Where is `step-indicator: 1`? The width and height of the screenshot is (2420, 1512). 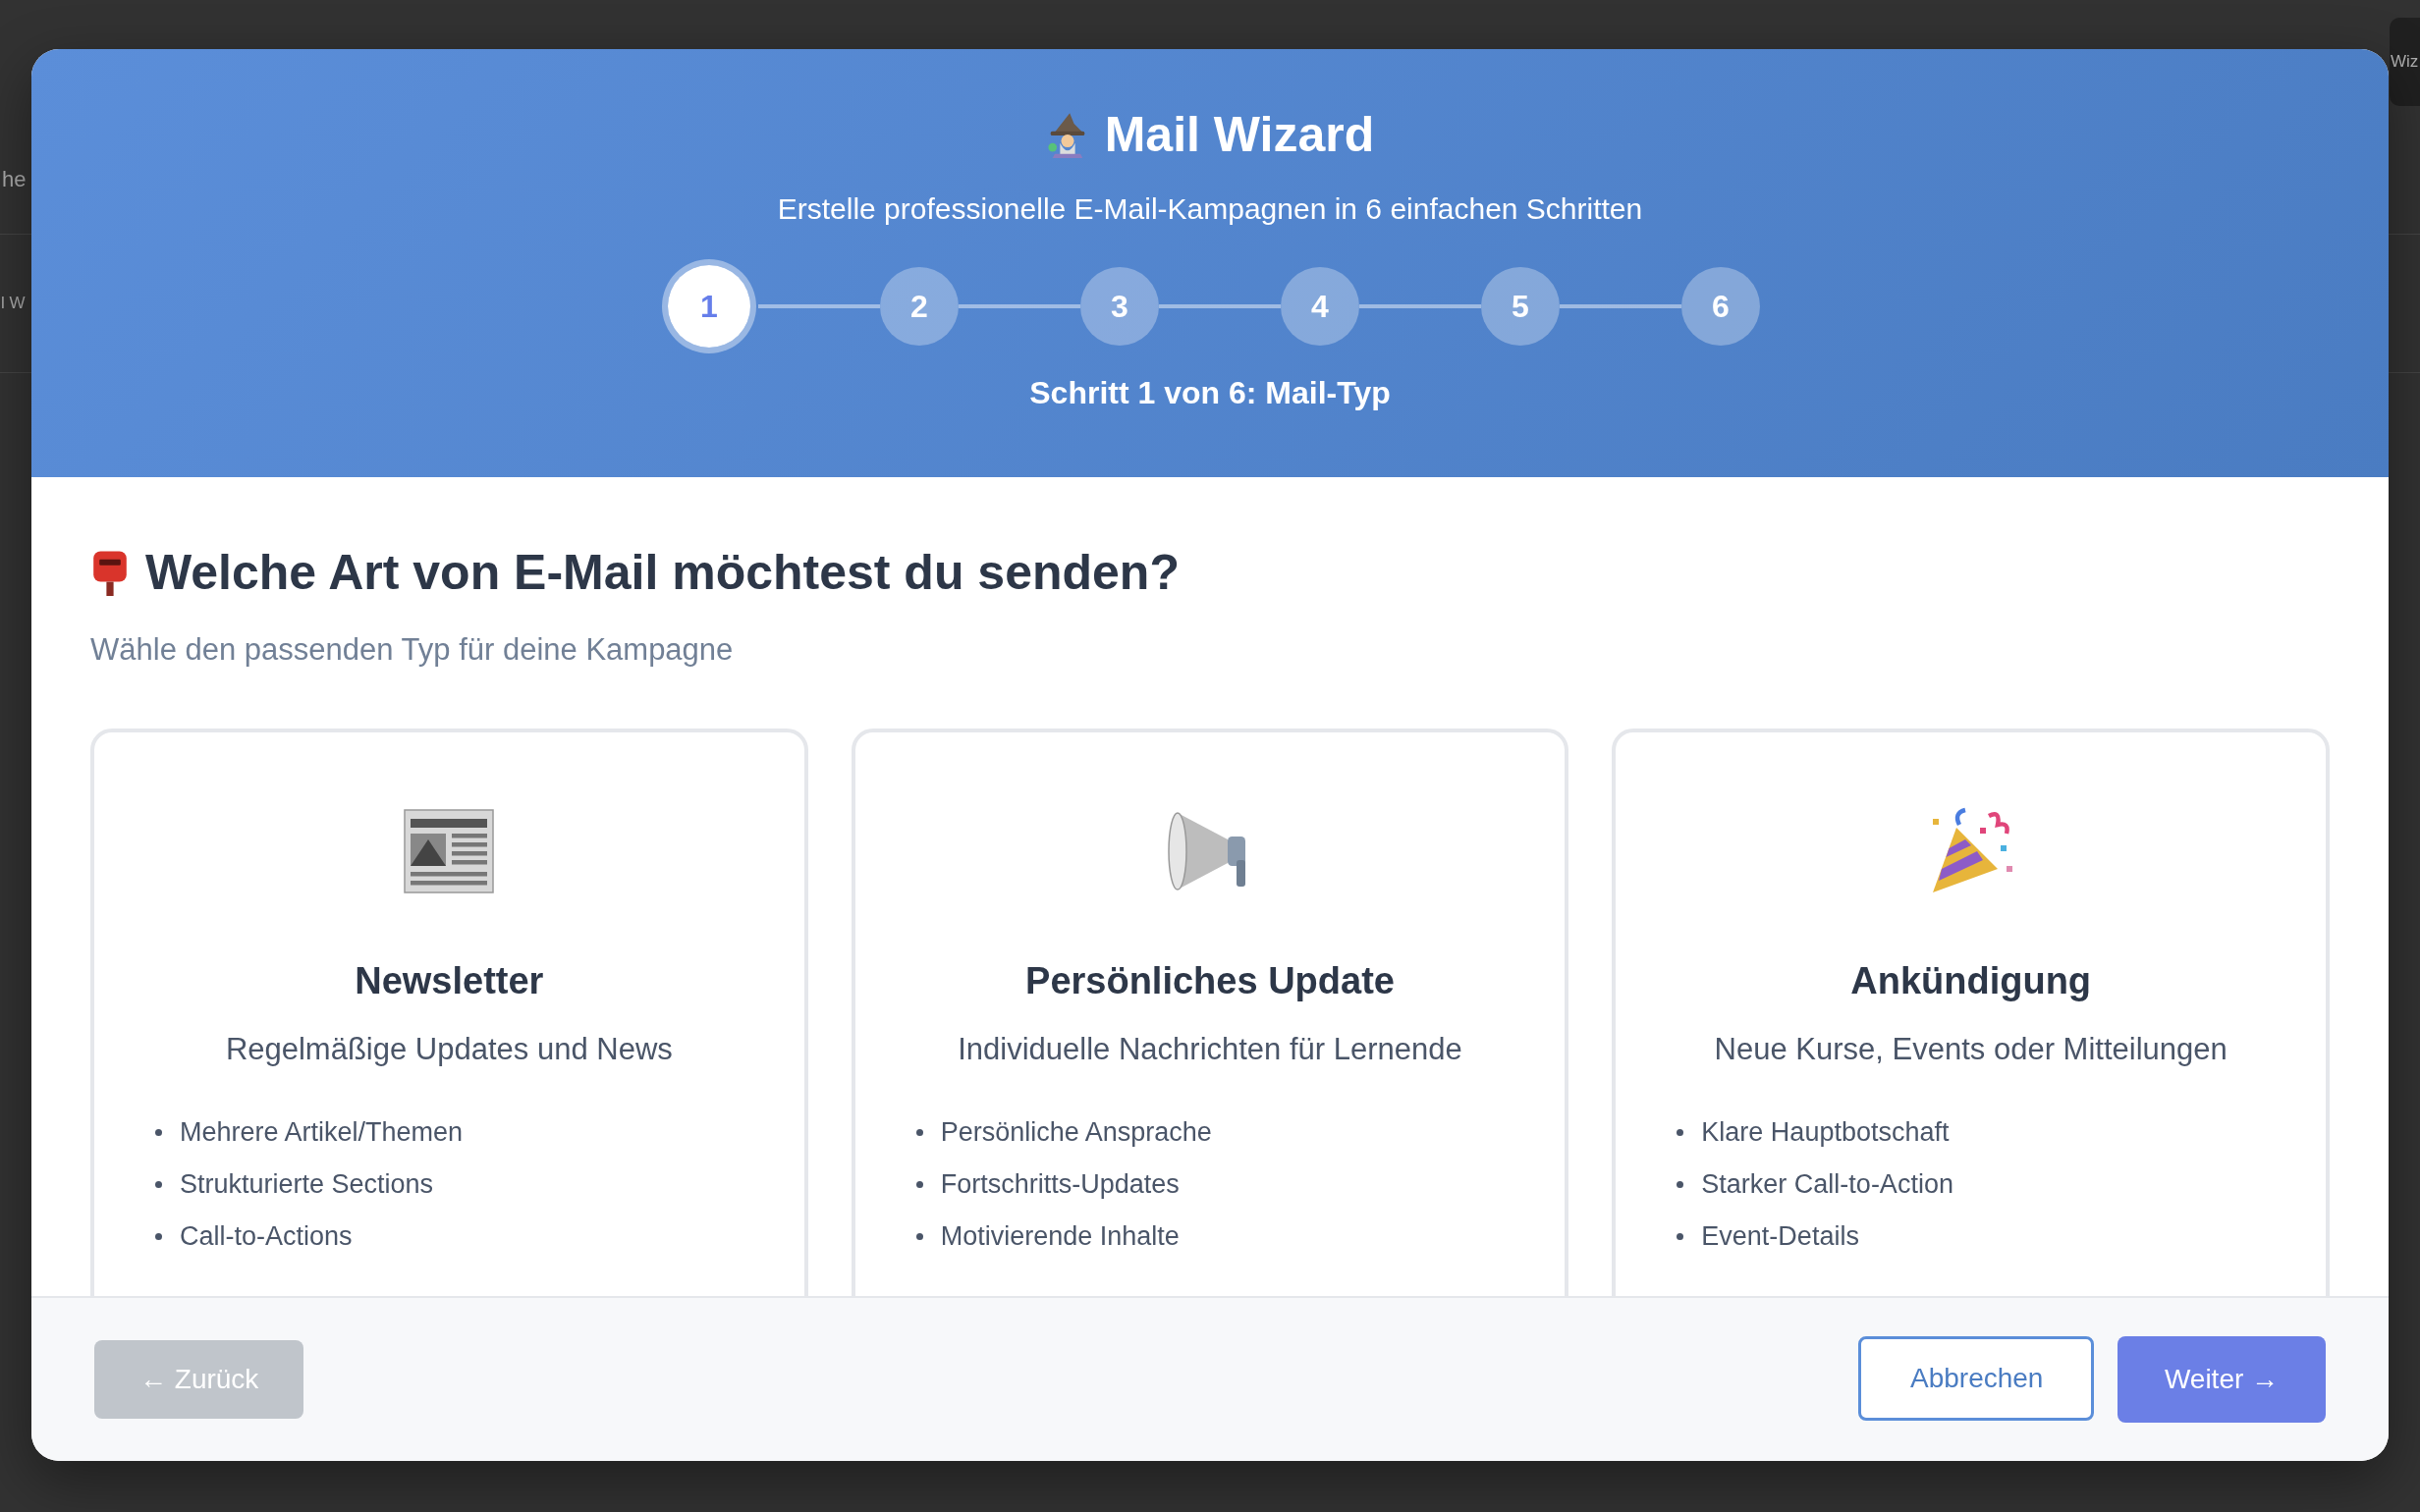 step-indicator: 1 is located at coordinates (709, 306).